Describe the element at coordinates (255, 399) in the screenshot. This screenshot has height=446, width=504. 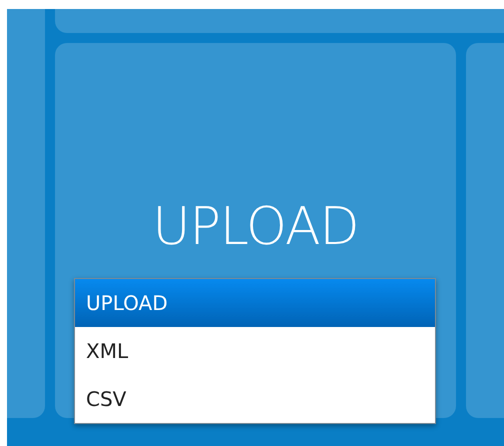
I see `menu-item: CSV` at that location.